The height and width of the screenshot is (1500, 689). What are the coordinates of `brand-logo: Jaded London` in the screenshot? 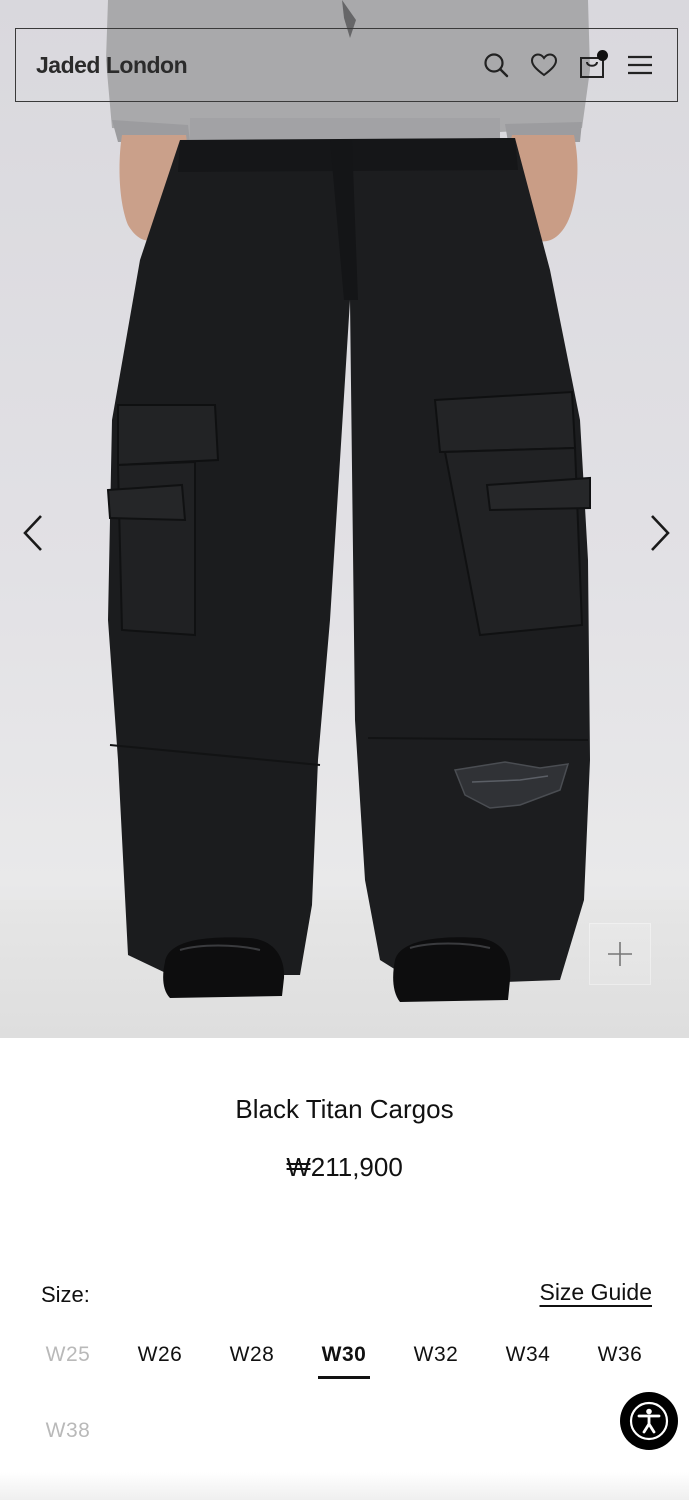 It's located at (112, 65).